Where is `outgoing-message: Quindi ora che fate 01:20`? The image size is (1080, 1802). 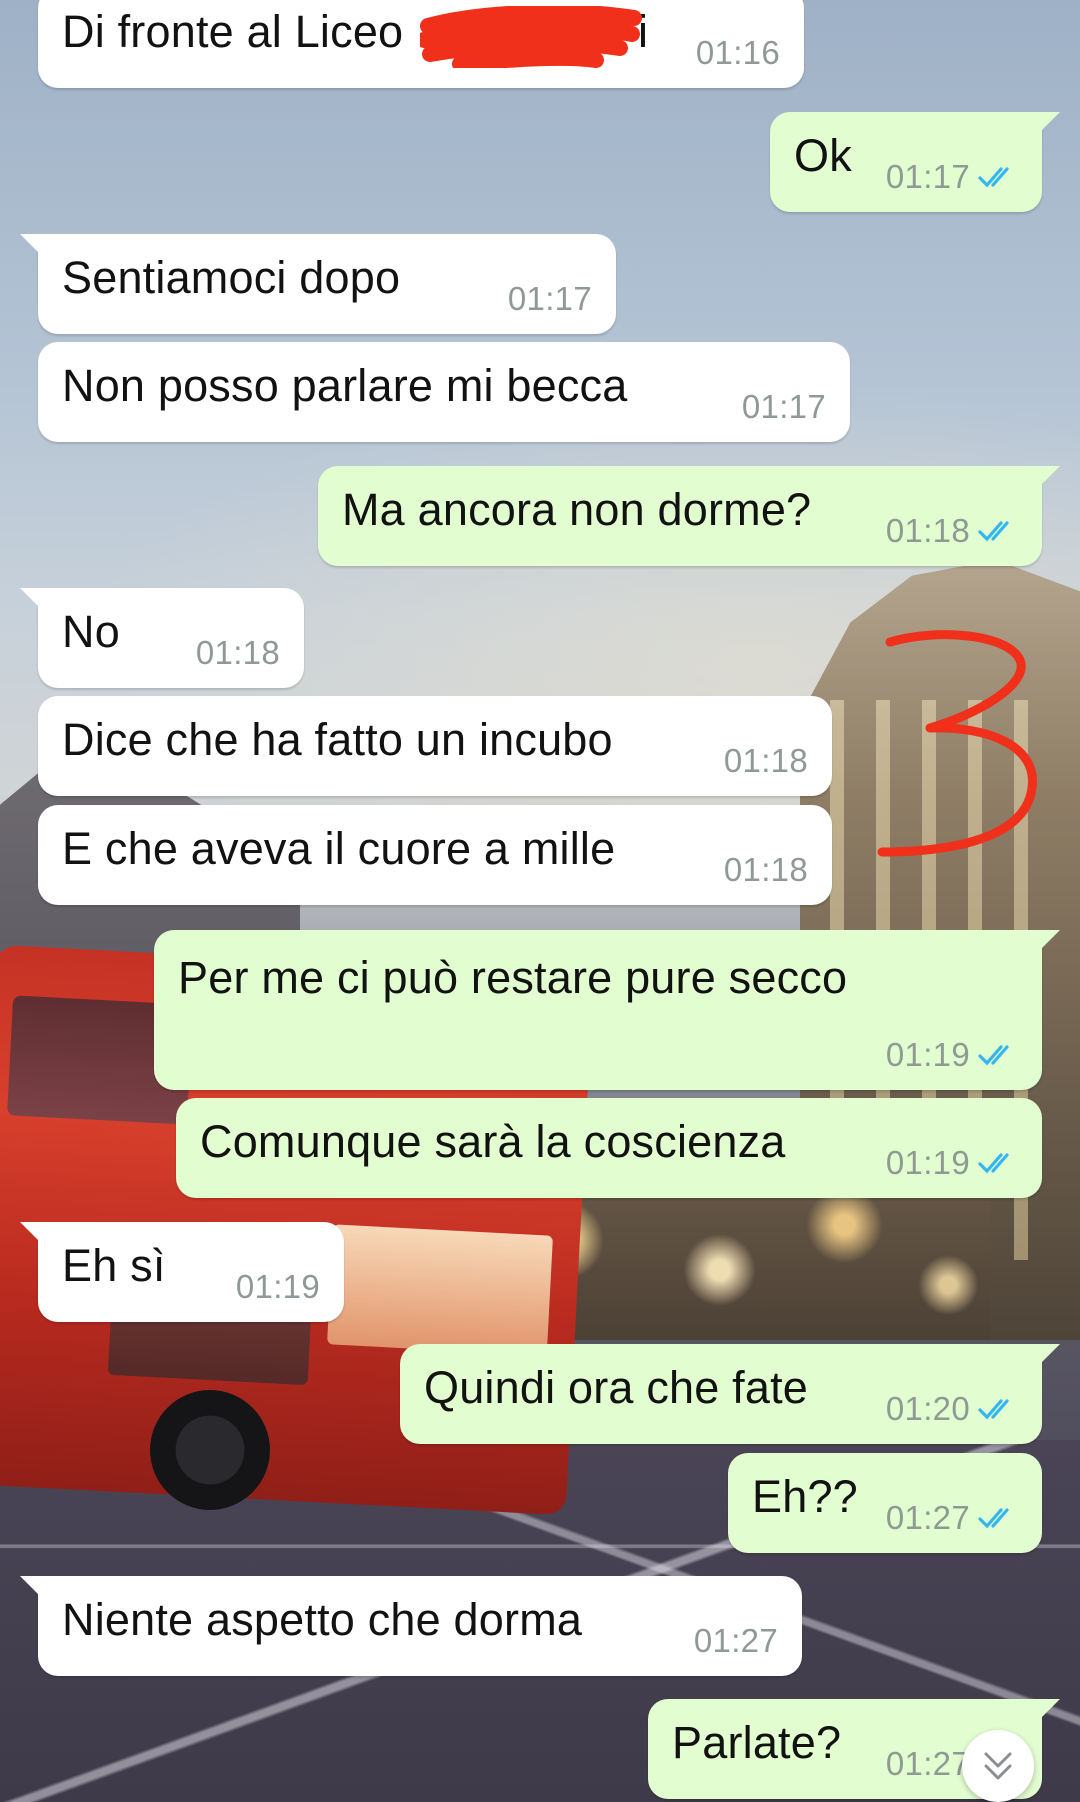
outgoing-message: Quindi ora che fate 01:20 is located at coordinates (730, 1394).